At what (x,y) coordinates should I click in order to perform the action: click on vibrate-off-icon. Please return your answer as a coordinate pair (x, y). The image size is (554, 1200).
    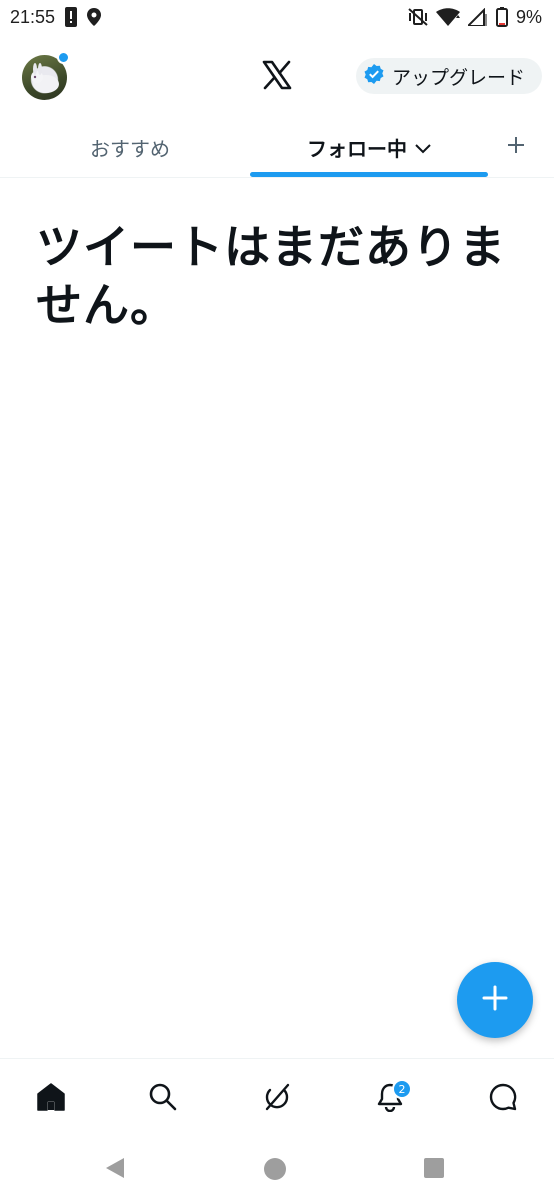
    Looking at the image, I should click on (418, 17).